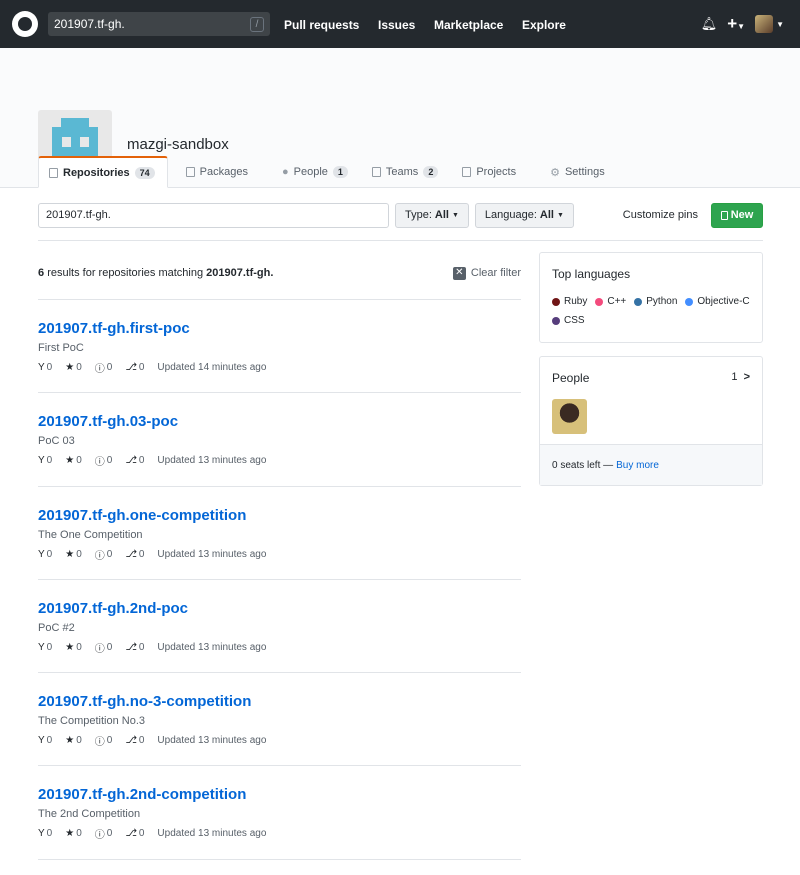  Describe the element at coordinates (660, 215) in the screenshot. I see `customize-pins-link: Customize pins` at that location.